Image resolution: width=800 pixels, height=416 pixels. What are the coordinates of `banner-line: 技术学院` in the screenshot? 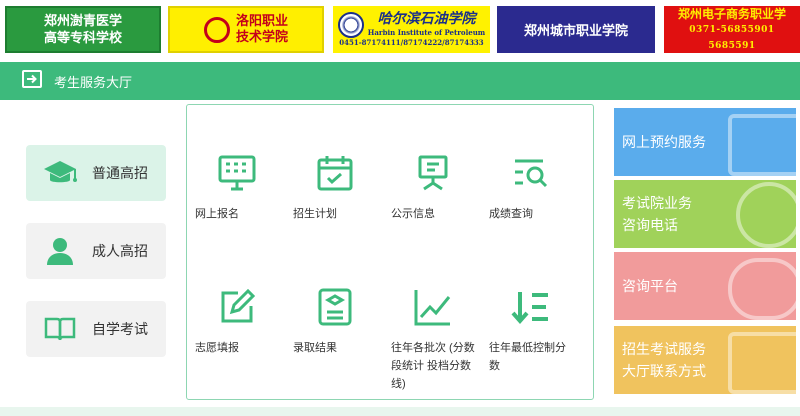 It's located at (261, 37).